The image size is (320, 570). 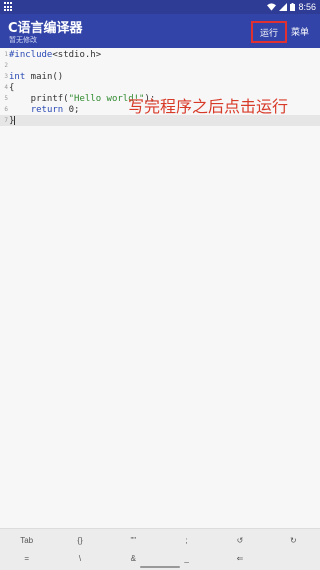 What do you see at coordinates (6, 120) in the screenshot?
I see `line-number: 7` at bounding box center [6, 120].